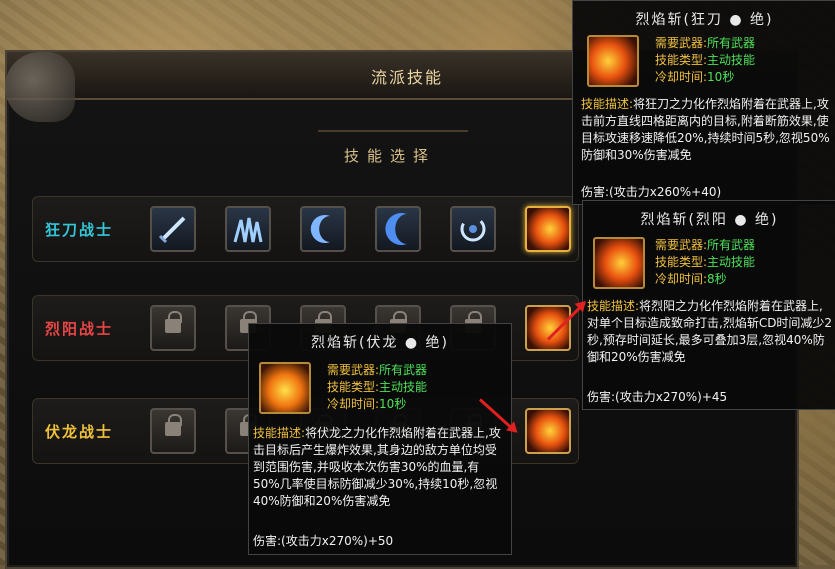  I want to click on skill-select-subtitle: 技能选择, so click(389, 156).